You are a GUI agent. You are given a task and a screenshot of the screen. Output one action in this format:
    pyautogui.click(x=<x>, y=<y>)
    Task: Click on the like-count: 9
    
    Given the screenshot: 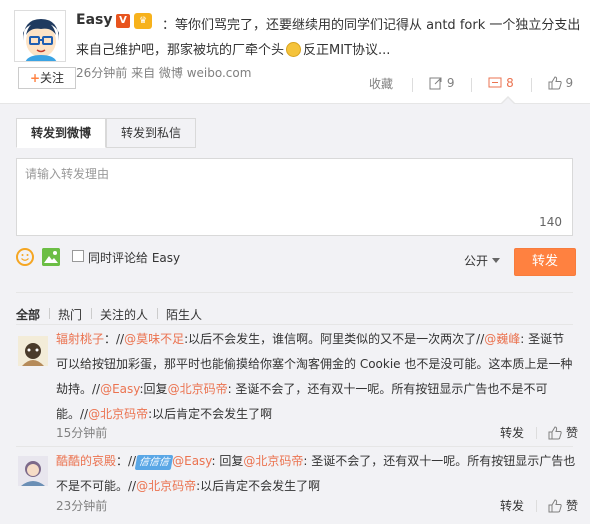 What is the action you would take?
    pyautogui.click(x=569, y=83)
    